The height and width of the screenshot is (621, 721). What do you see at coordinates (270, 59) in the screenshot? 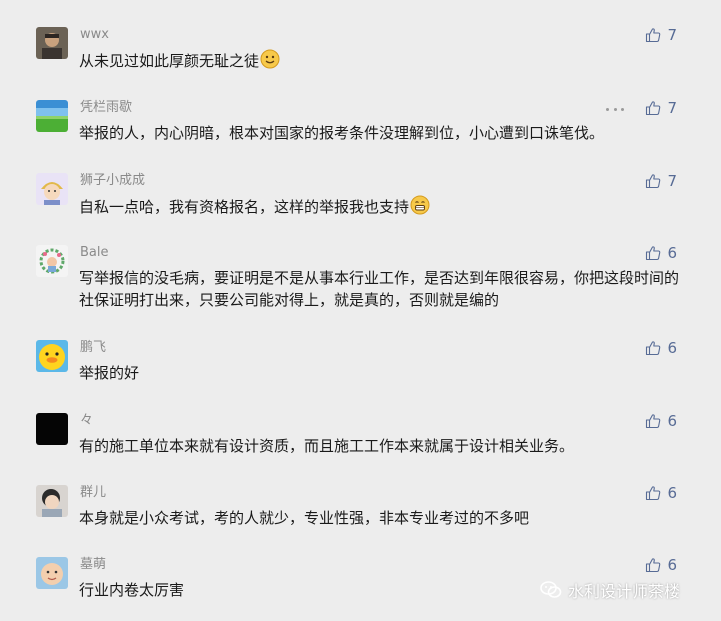
I see `smile-emoji-icon` at bounding box center [270, 59].